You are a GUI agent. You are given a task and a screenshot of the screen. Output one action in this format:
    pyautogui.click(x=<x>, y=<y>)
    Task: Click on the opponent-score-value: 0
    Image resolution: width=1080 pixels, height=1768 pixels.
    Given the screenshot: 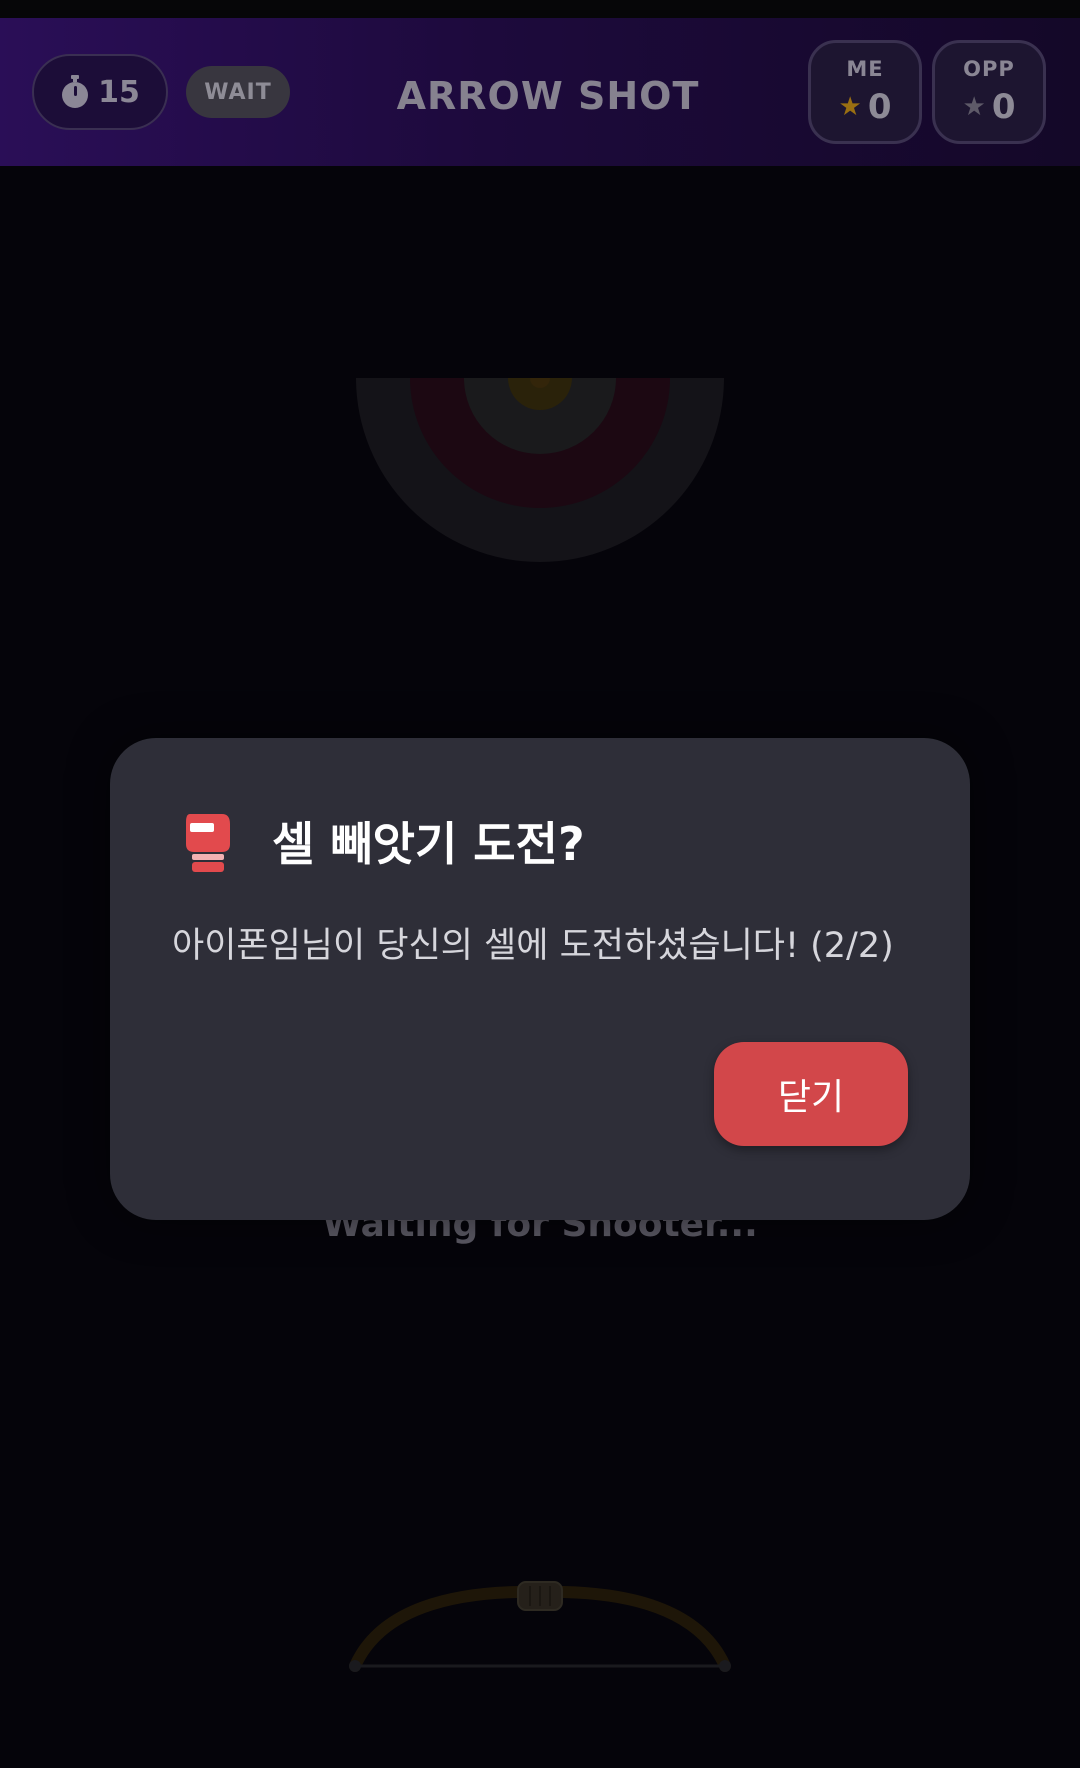 What is the action you would take?
    pyautogui.click(x=1003, y=107)
    